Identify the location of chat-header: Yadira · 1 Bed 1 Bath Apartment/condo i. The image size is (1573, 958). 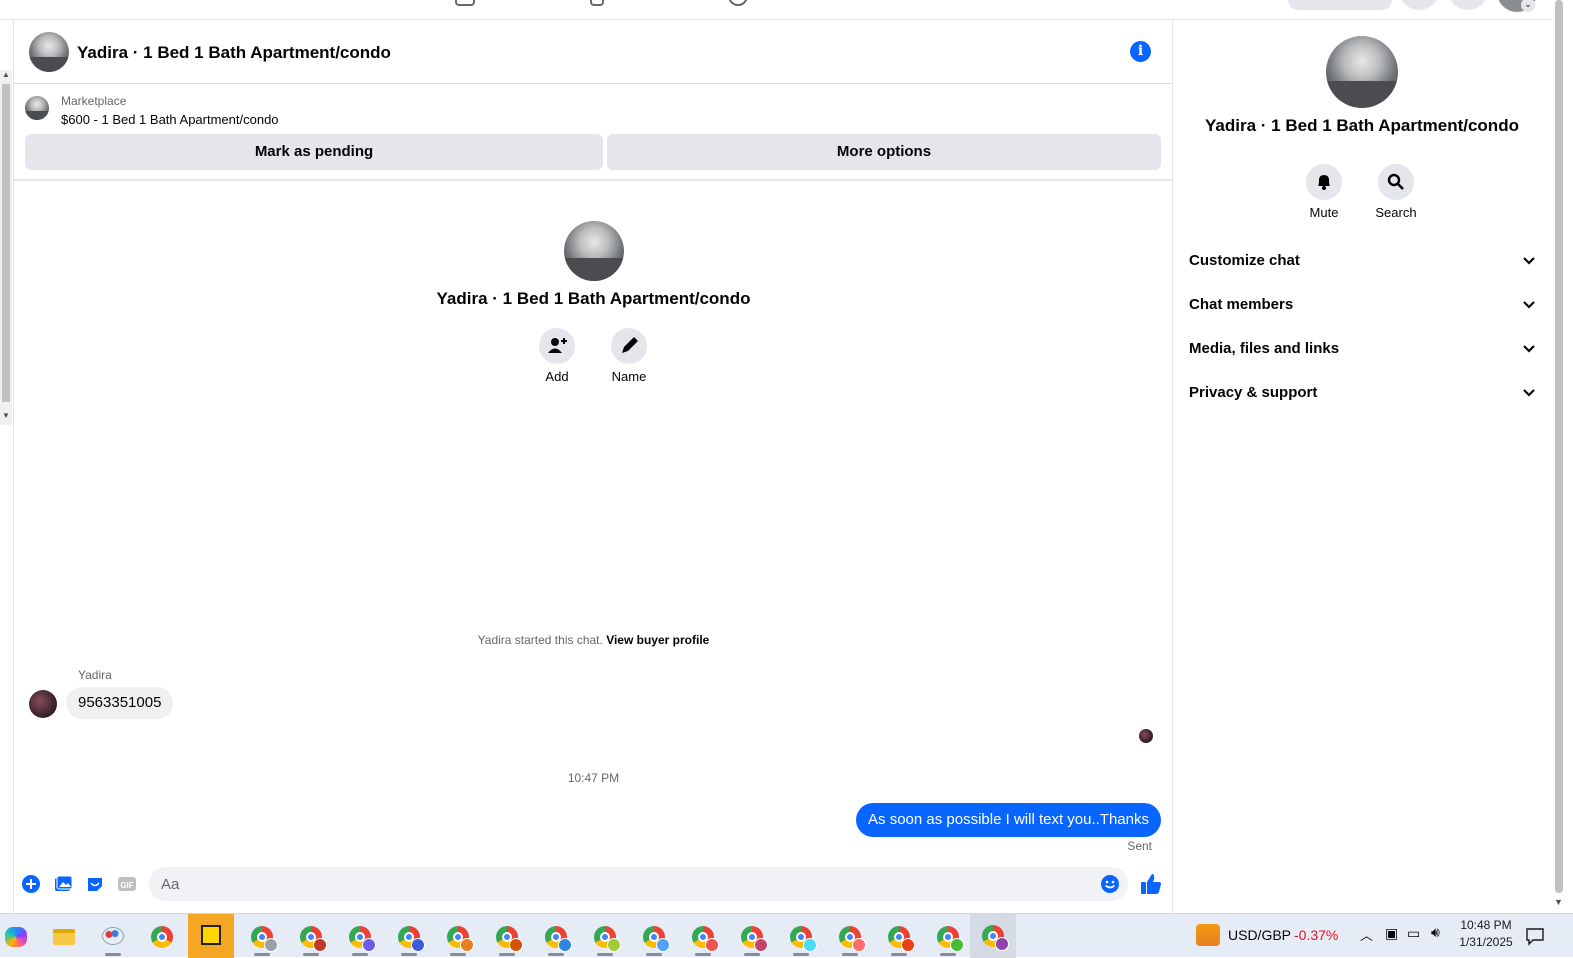
(593, 52).